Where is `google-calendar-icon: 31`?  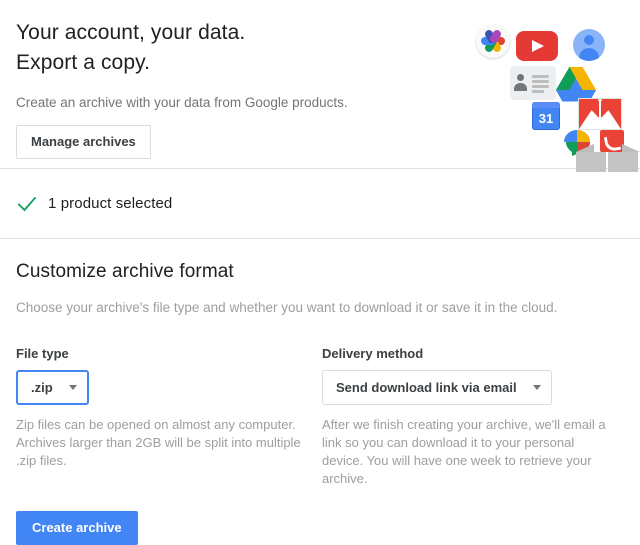 google-calendar-icon: 31 is located at coordinates (546, 116).